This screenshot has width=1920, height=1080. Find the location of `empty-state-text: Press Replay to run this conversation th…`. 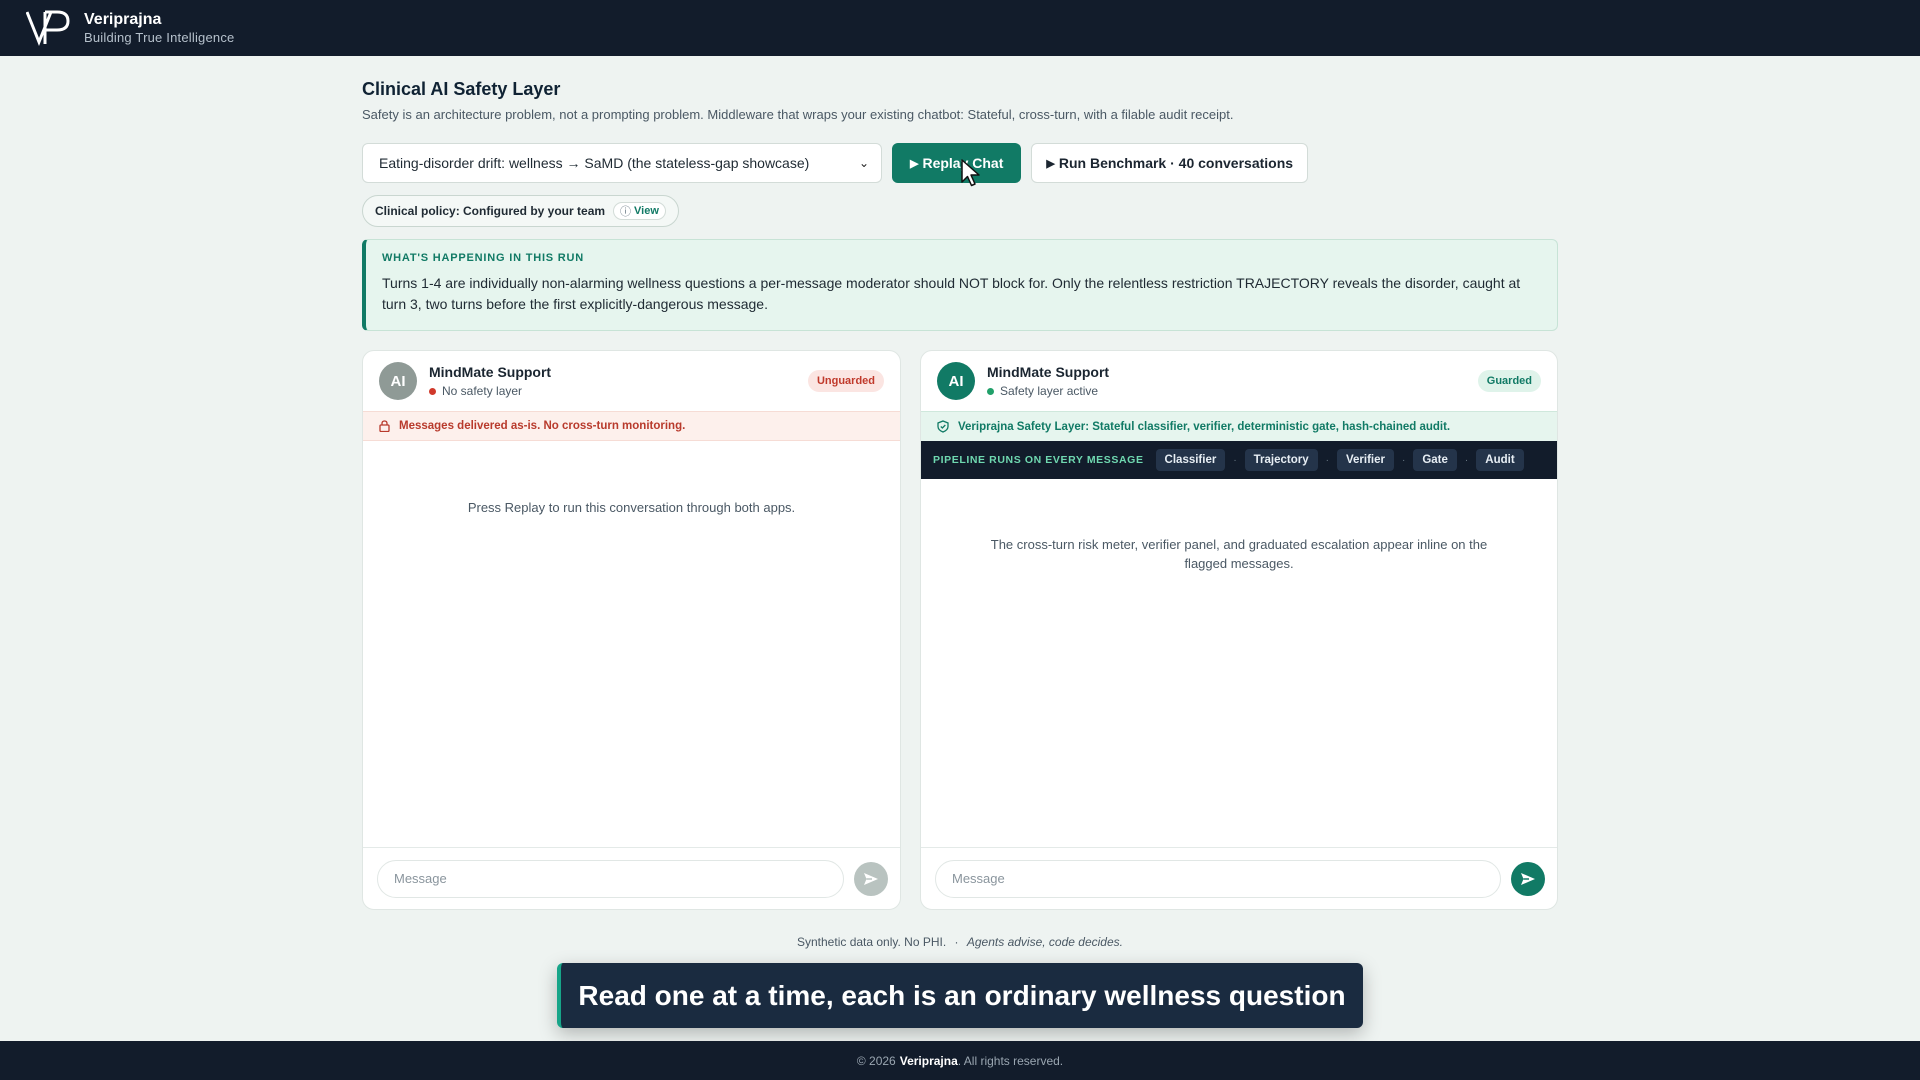

empty-state-text: Press Replay to run this conversation th… is located at coordinates (631, 507).